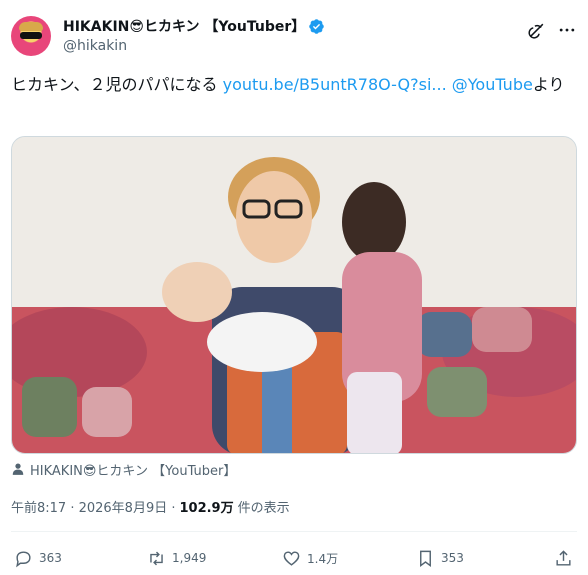 The width and height of the screenshot is (588, 575). Describe the element at coordinates (93, 506) in the screenshot. I see `tweet-timestamp: 午前8:17 · 2026年8月9日 ·` at that location.